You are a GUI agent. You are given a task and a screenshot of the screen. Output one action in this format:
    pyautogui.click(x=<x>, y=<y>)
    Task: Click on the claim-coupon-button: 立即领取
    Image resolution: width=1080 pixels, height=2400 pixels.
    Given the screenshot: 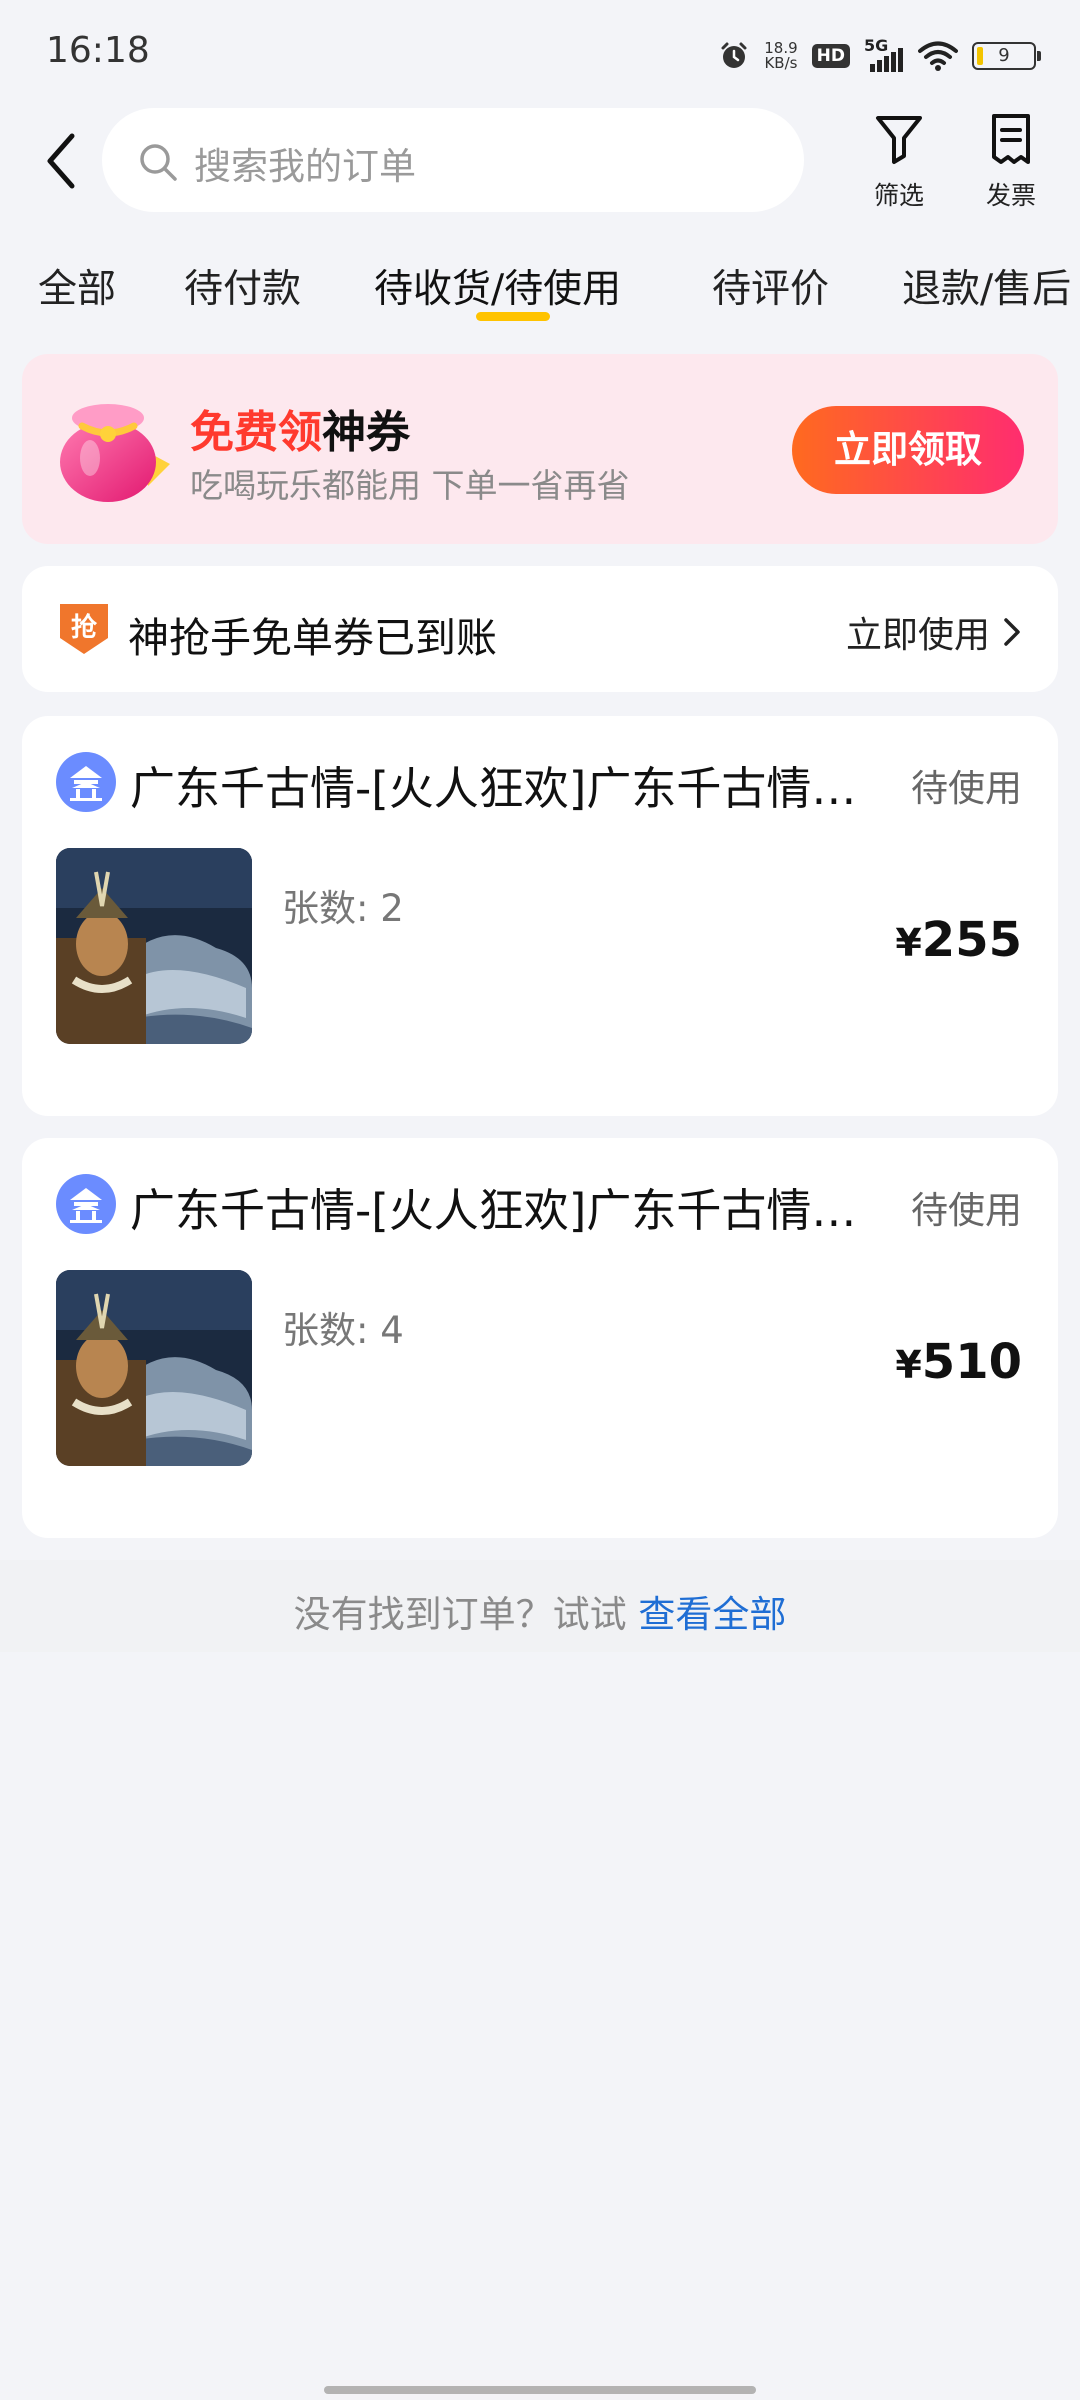 What is the action you would take?
    pyautogui.click(x=908, y=450)
    